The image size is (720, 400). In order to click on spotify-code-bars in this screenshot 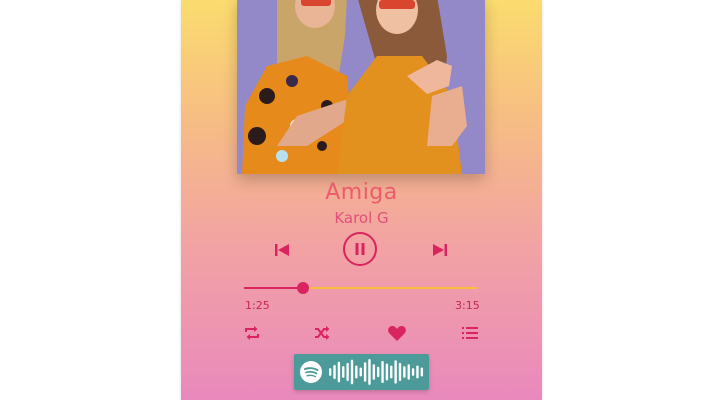, I will do `click(376, 372)`.